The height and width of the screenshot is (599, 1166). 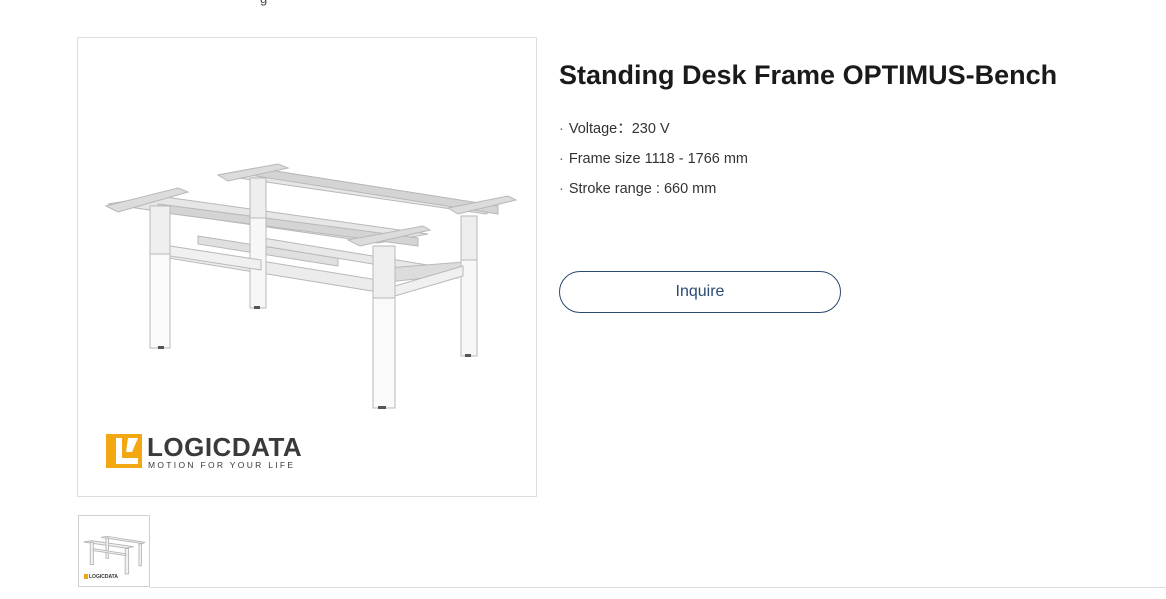 I want to click on logicdata-logo: LOGICDATA MOTION FOR YOUR LIFE, so click(x=211, y=453).